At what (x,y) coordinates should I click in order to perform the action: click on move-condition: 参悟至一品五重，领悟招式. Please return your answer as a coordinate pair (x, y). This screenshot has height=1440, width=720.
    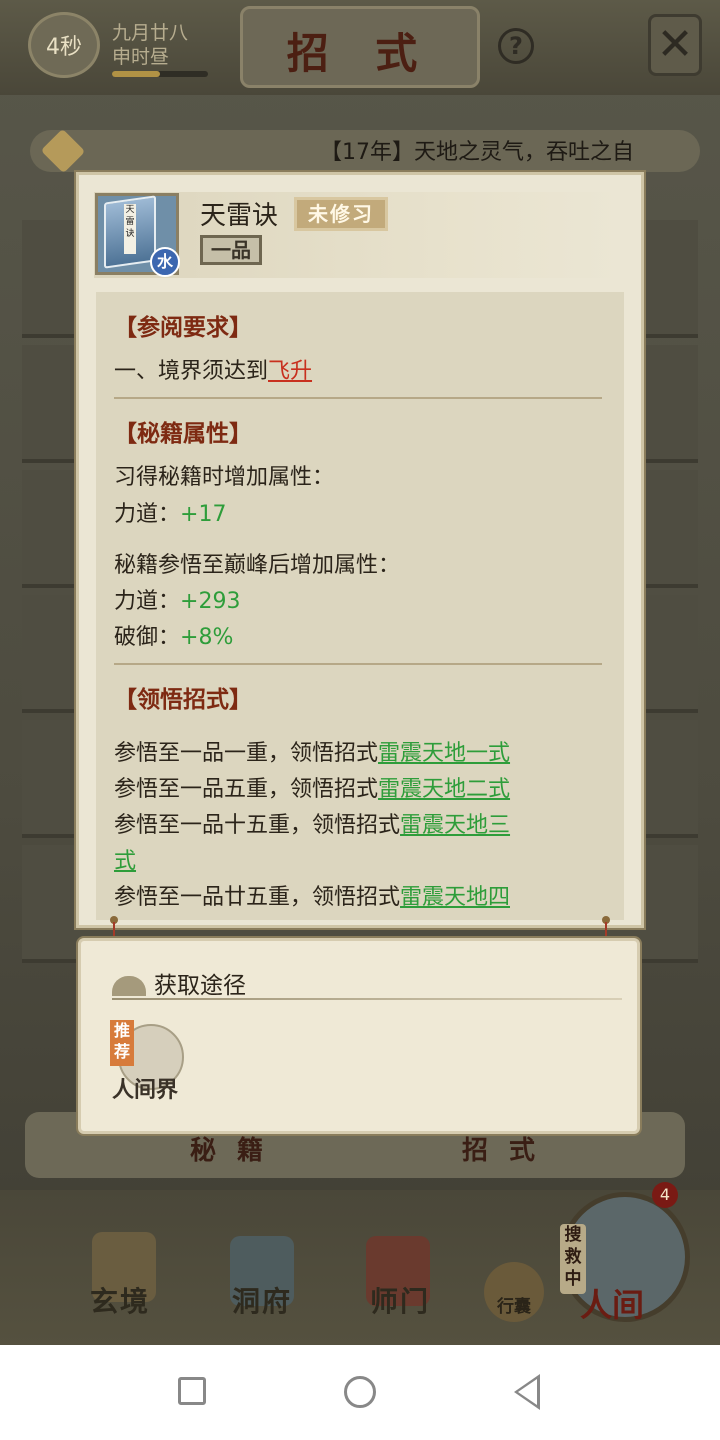
    Looking at the image, I should click on (246, 789).